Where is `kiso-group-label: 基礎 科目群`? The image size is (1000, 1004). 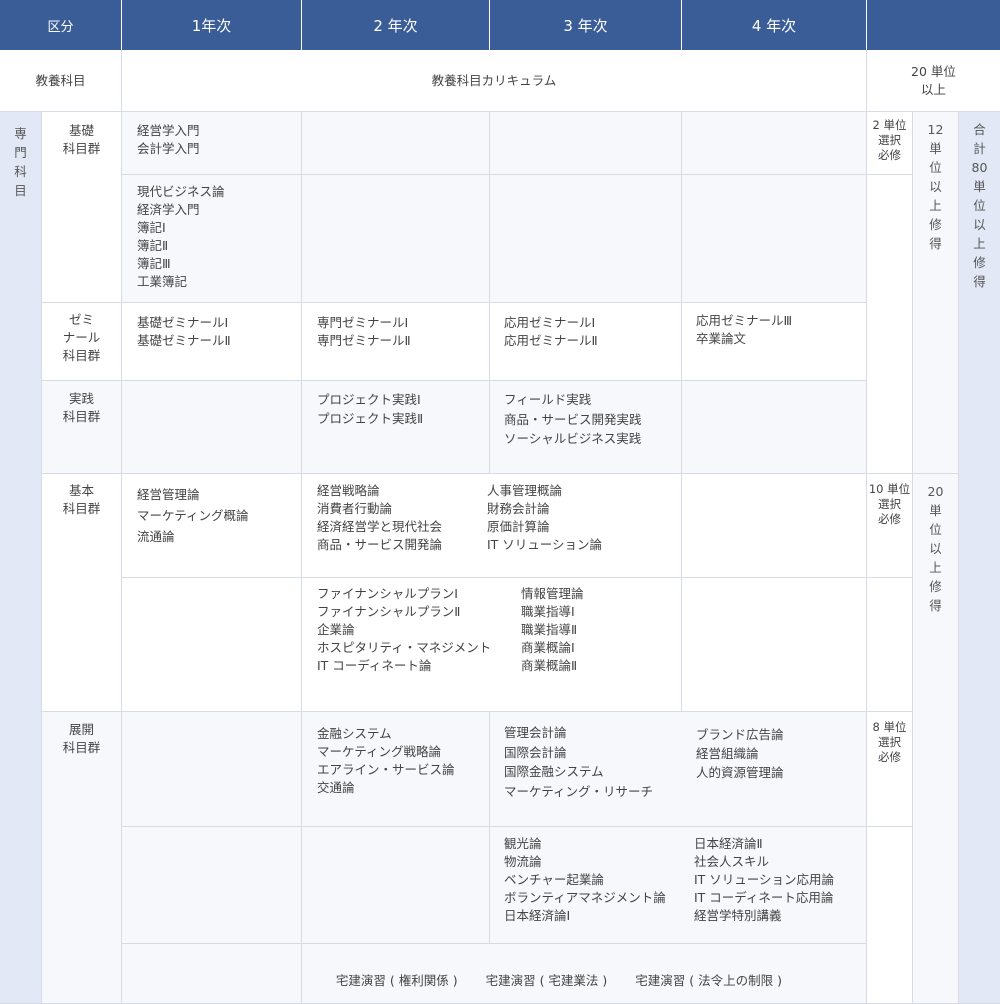 kiso-group-label: 基礎 科目群 is located at coordinates (82, 207).